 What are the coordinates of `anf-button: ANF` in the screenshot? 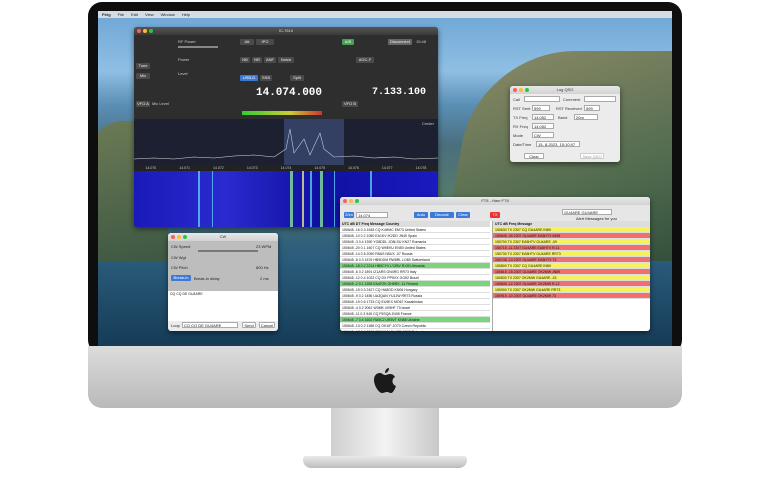 It's located at (270, 60).